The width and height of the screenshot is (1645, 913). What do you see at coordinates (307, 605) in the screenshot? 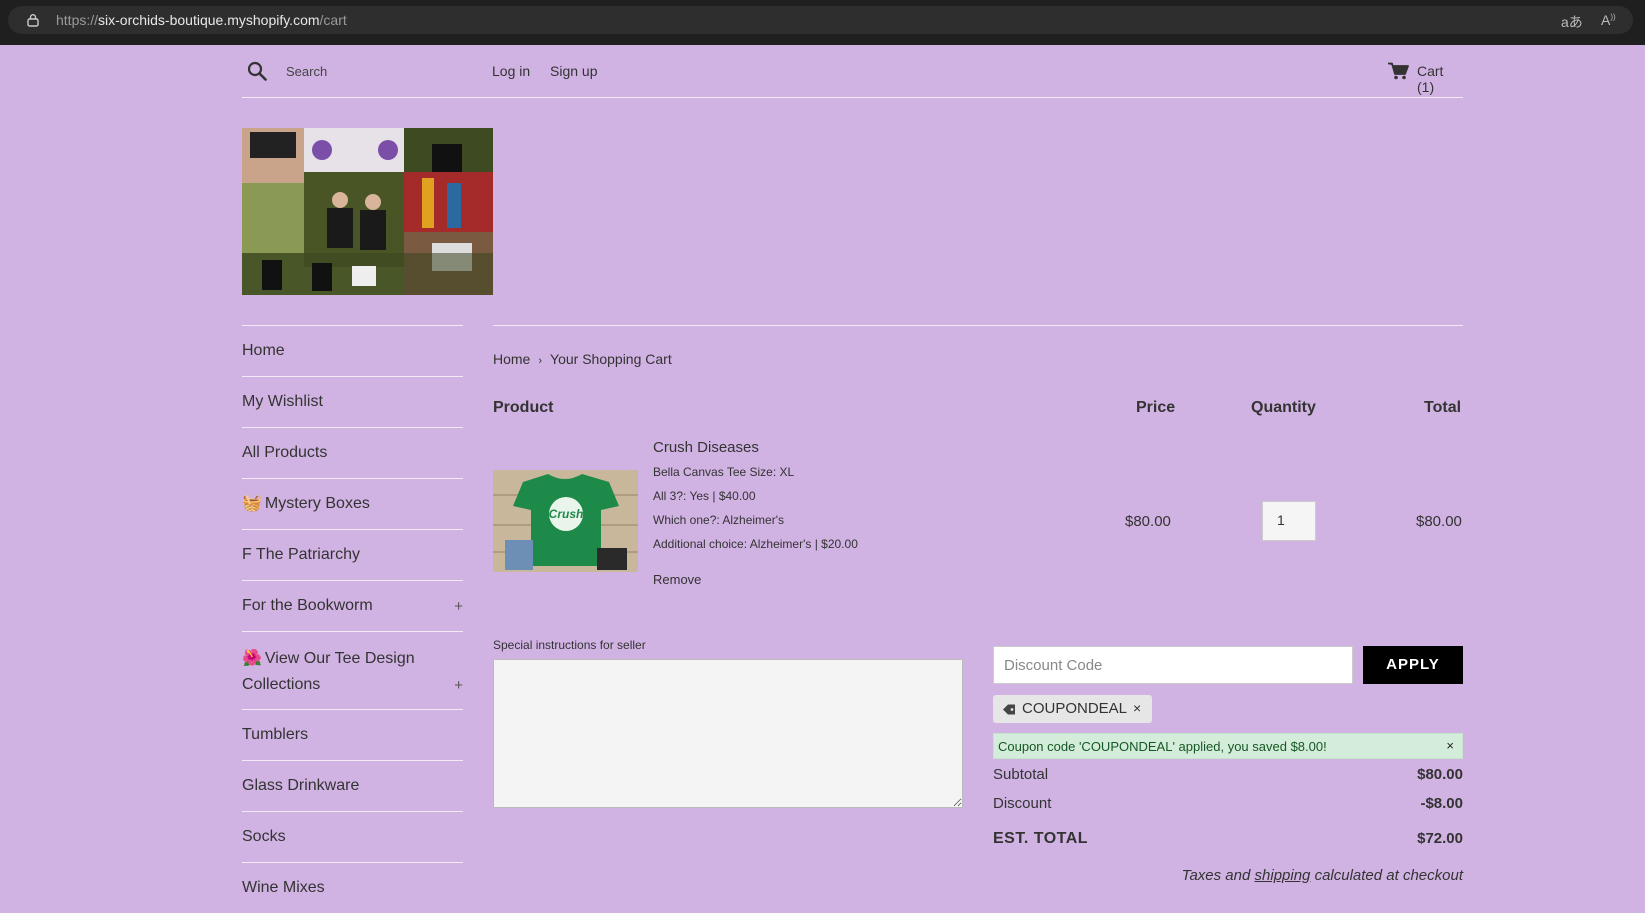
I see `nav-label: For the Bookworm` at bounding box center [307, 605].